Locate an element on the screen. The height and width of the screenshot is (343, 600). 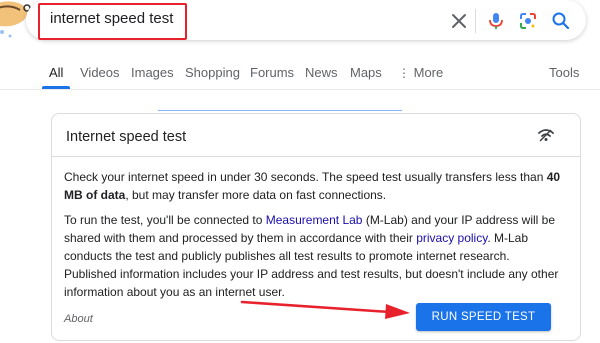
run-speed-test-button: RUN SPEED TEST is located at coordinates (483, 317).